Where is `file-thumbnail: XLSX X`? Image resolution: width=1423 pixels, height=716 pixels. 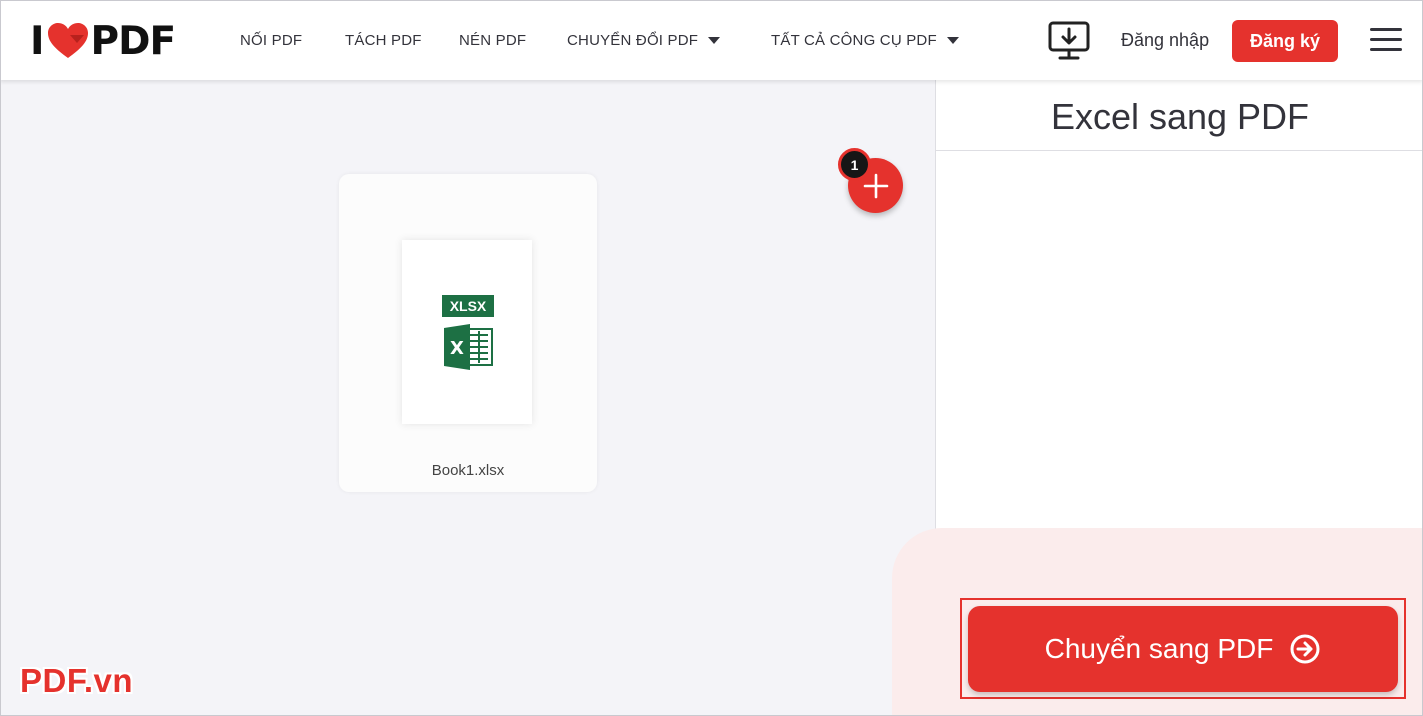
file-thumbnail: XLSX X is located at coordinates (467, 332).